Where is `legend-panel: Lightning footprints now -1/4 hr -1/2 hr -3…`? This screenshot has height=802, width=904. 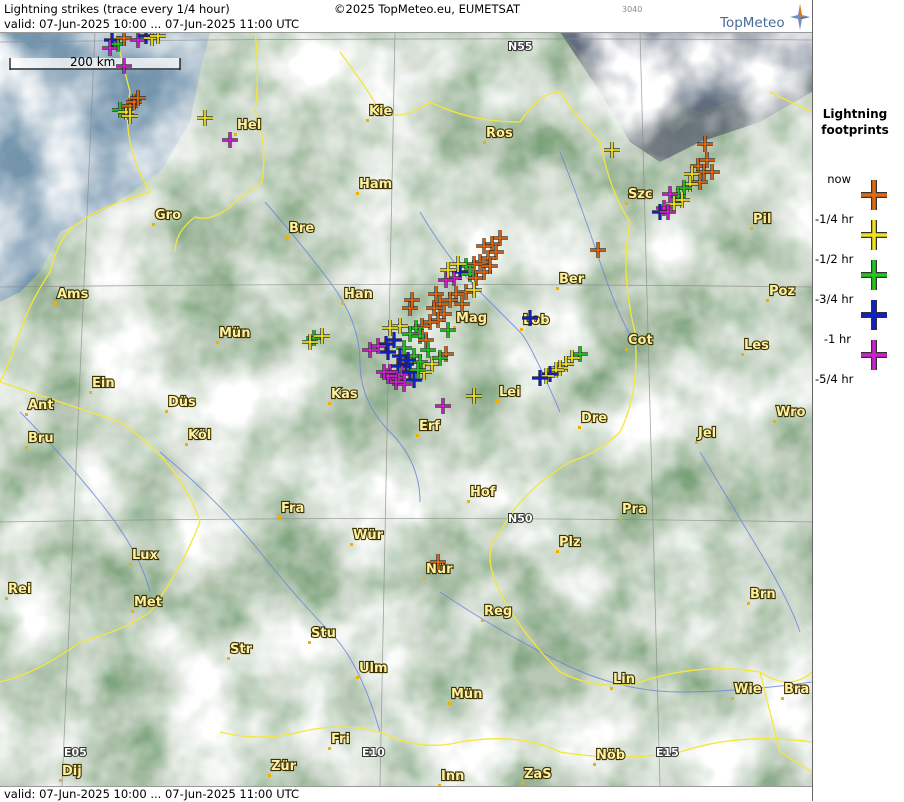
legend-panel: Lightning footprints now -1/4 hr -1/2 hr -3… is located at coordinates (858, 400).